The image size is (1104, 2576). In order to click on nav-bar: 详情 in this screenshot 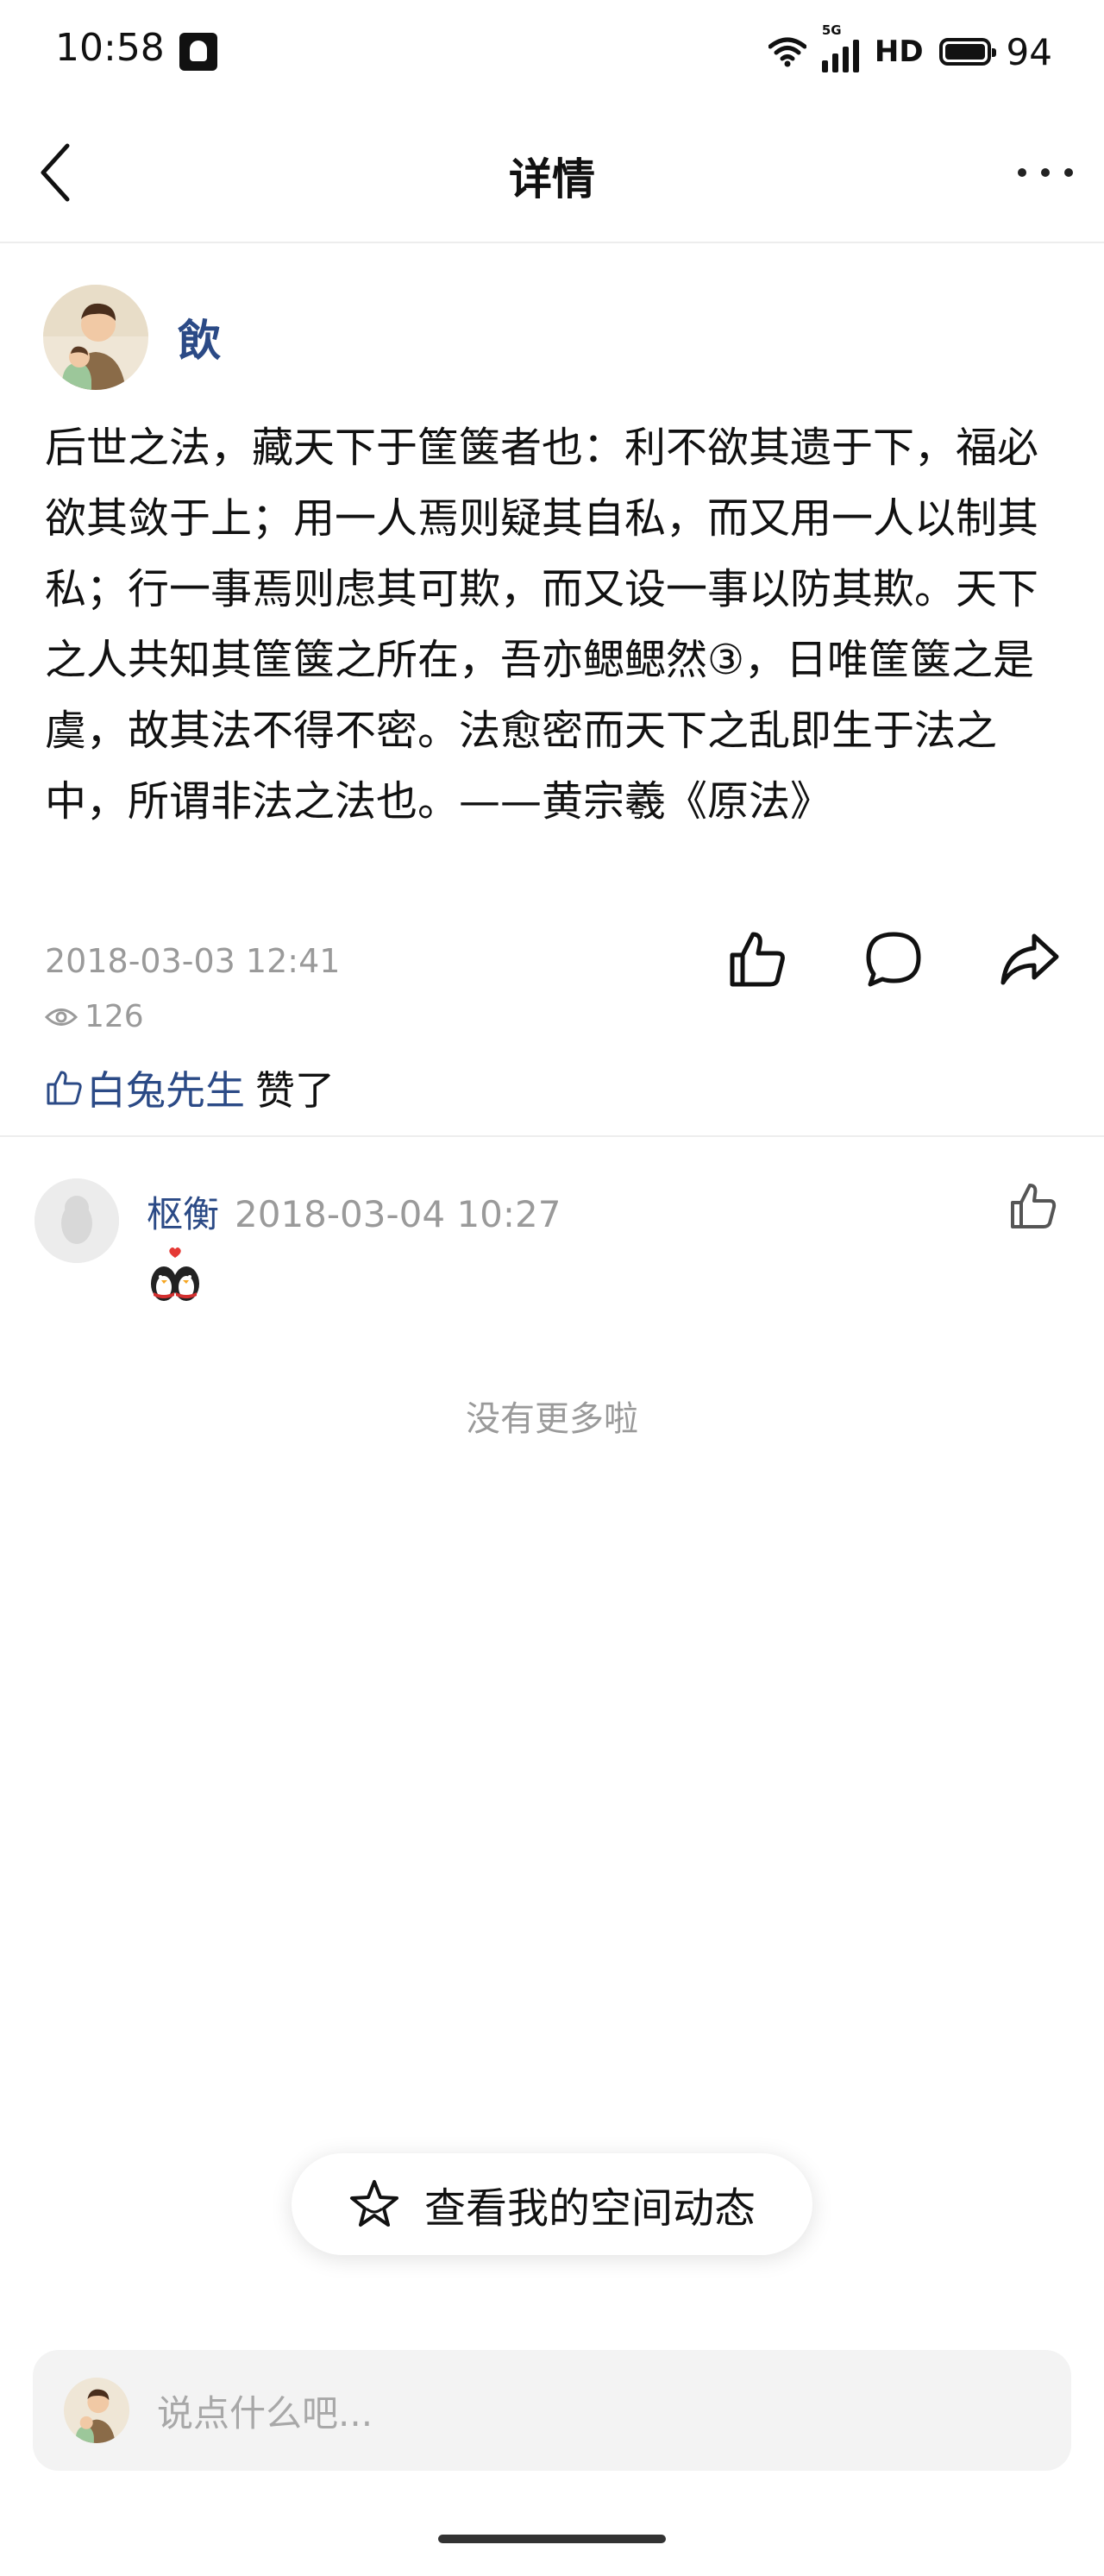, I will do `click(552, 173)`.